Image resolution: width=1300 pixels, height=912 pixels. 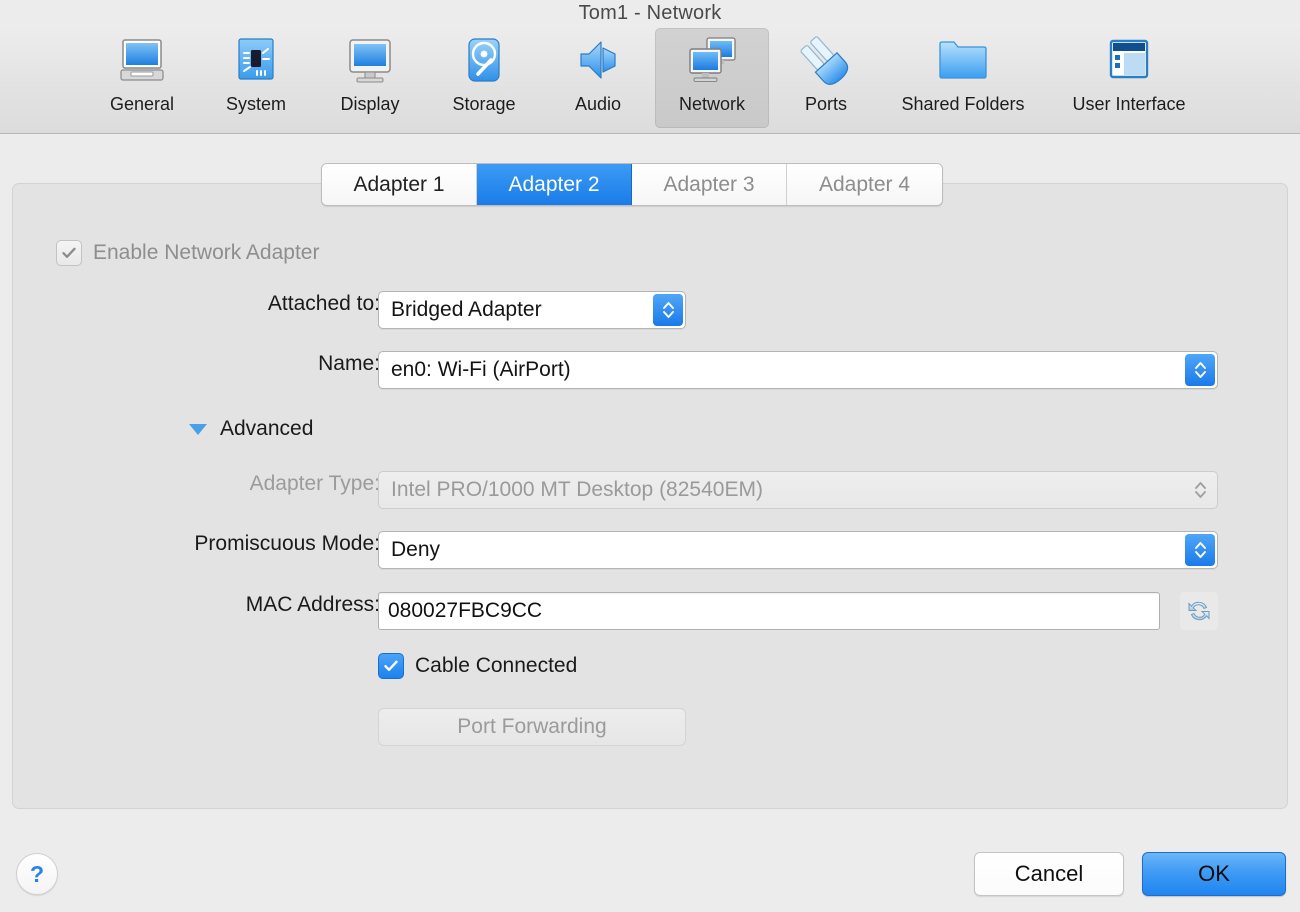 I want to click on promiscuous-mode-label: Promiscuous Mode:, so click(x=287, y=543).